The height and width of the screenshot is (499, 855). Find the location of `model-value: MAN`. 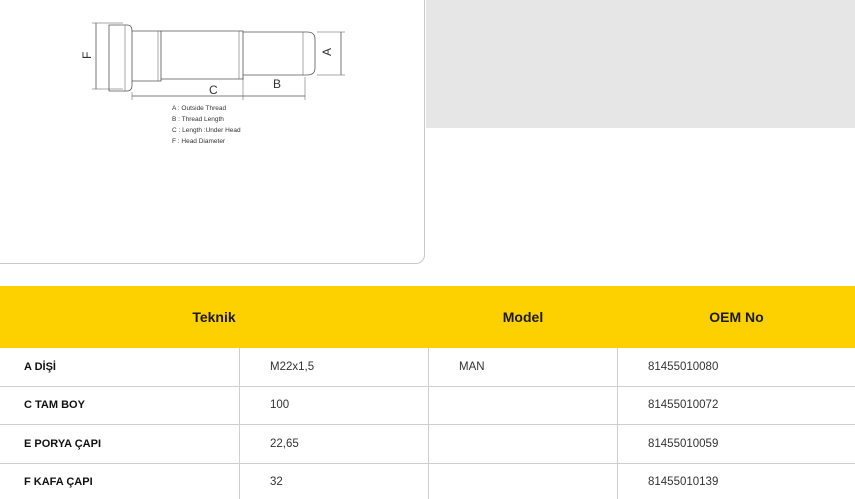

model-value: MAN is located at coordinates (523, 367).